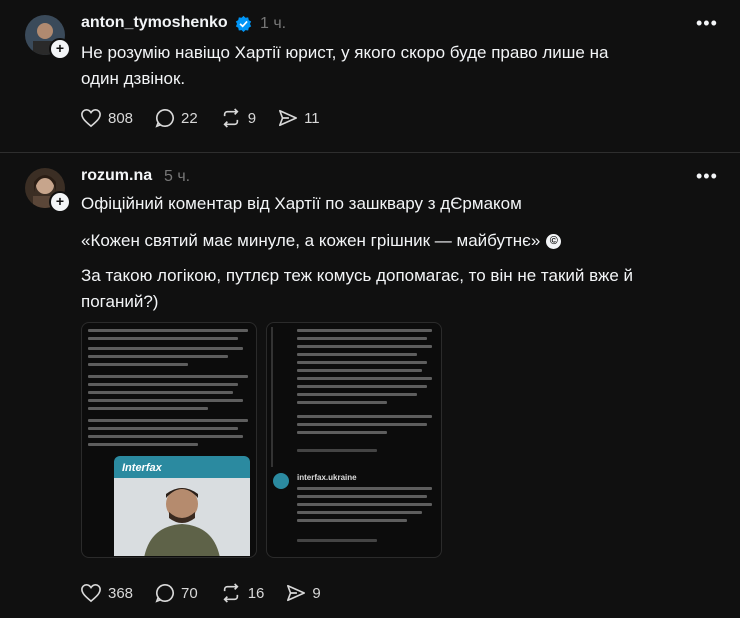  Describe the element at coordinates (312, 118) in the screenshot. I see `share-count: 11` at that location.